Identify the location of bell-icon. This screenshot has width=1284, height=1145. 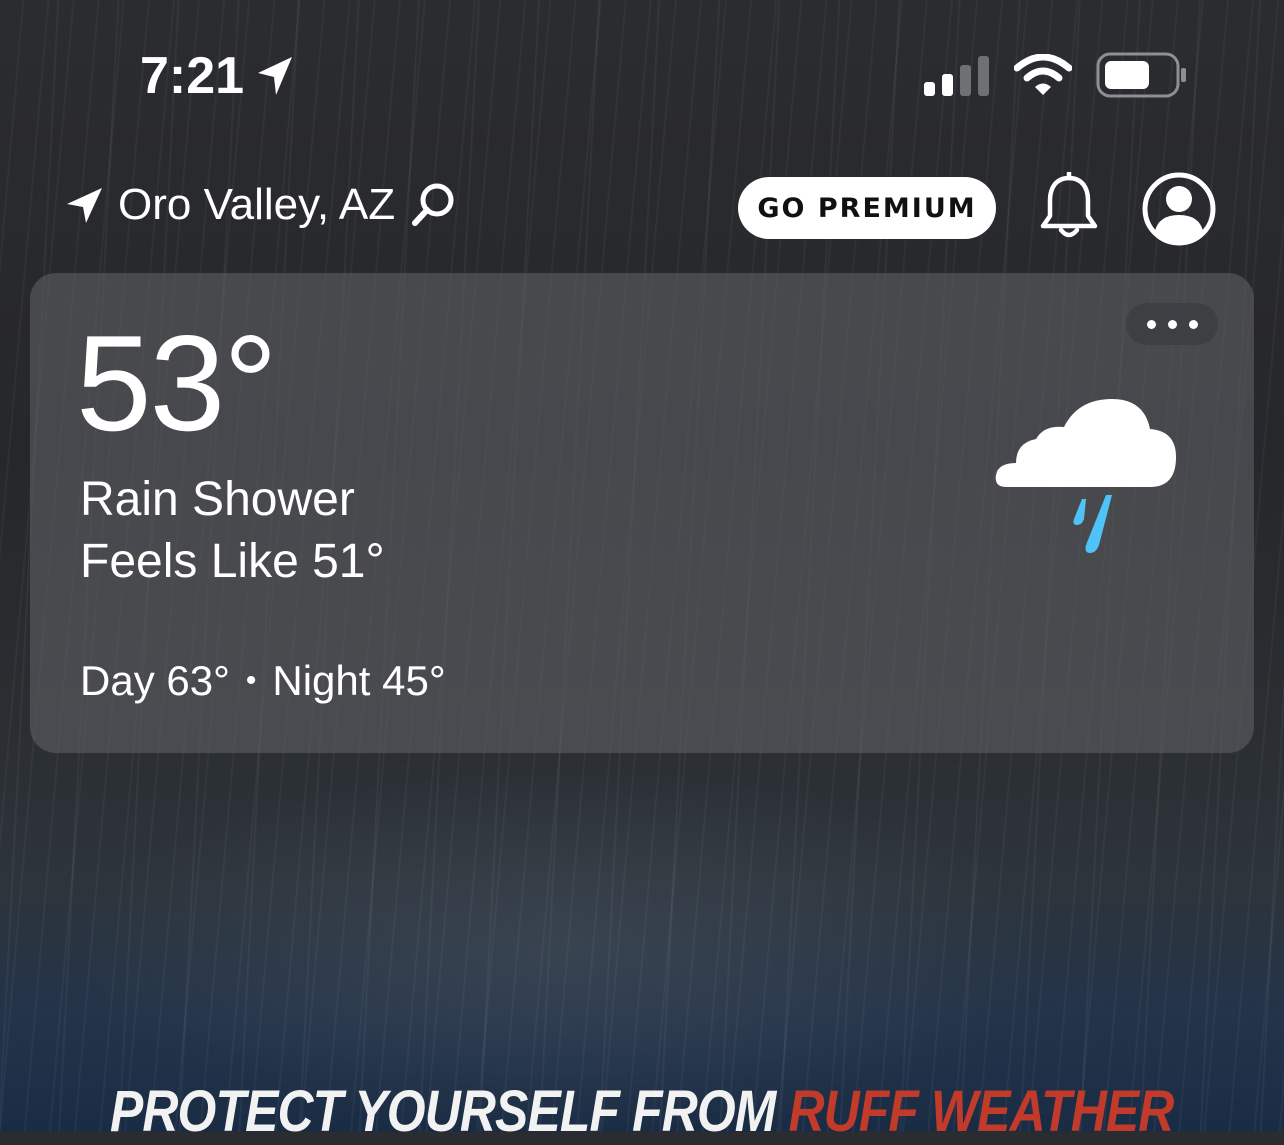
(1069, 204).